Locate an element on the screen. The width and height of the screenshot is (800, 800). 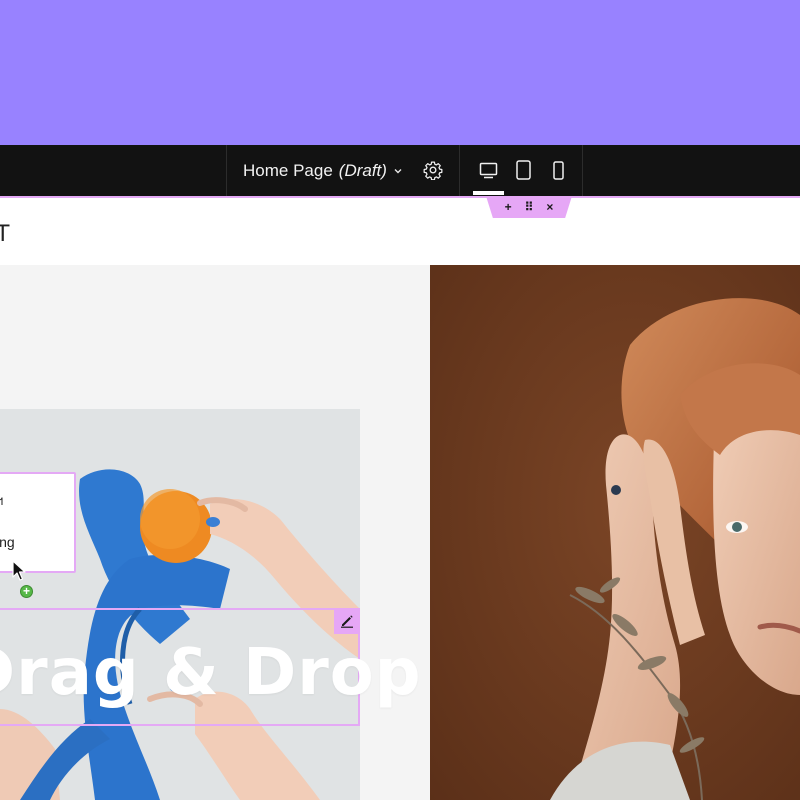
dropdown-item: ing is located at coordinates (7, 542).